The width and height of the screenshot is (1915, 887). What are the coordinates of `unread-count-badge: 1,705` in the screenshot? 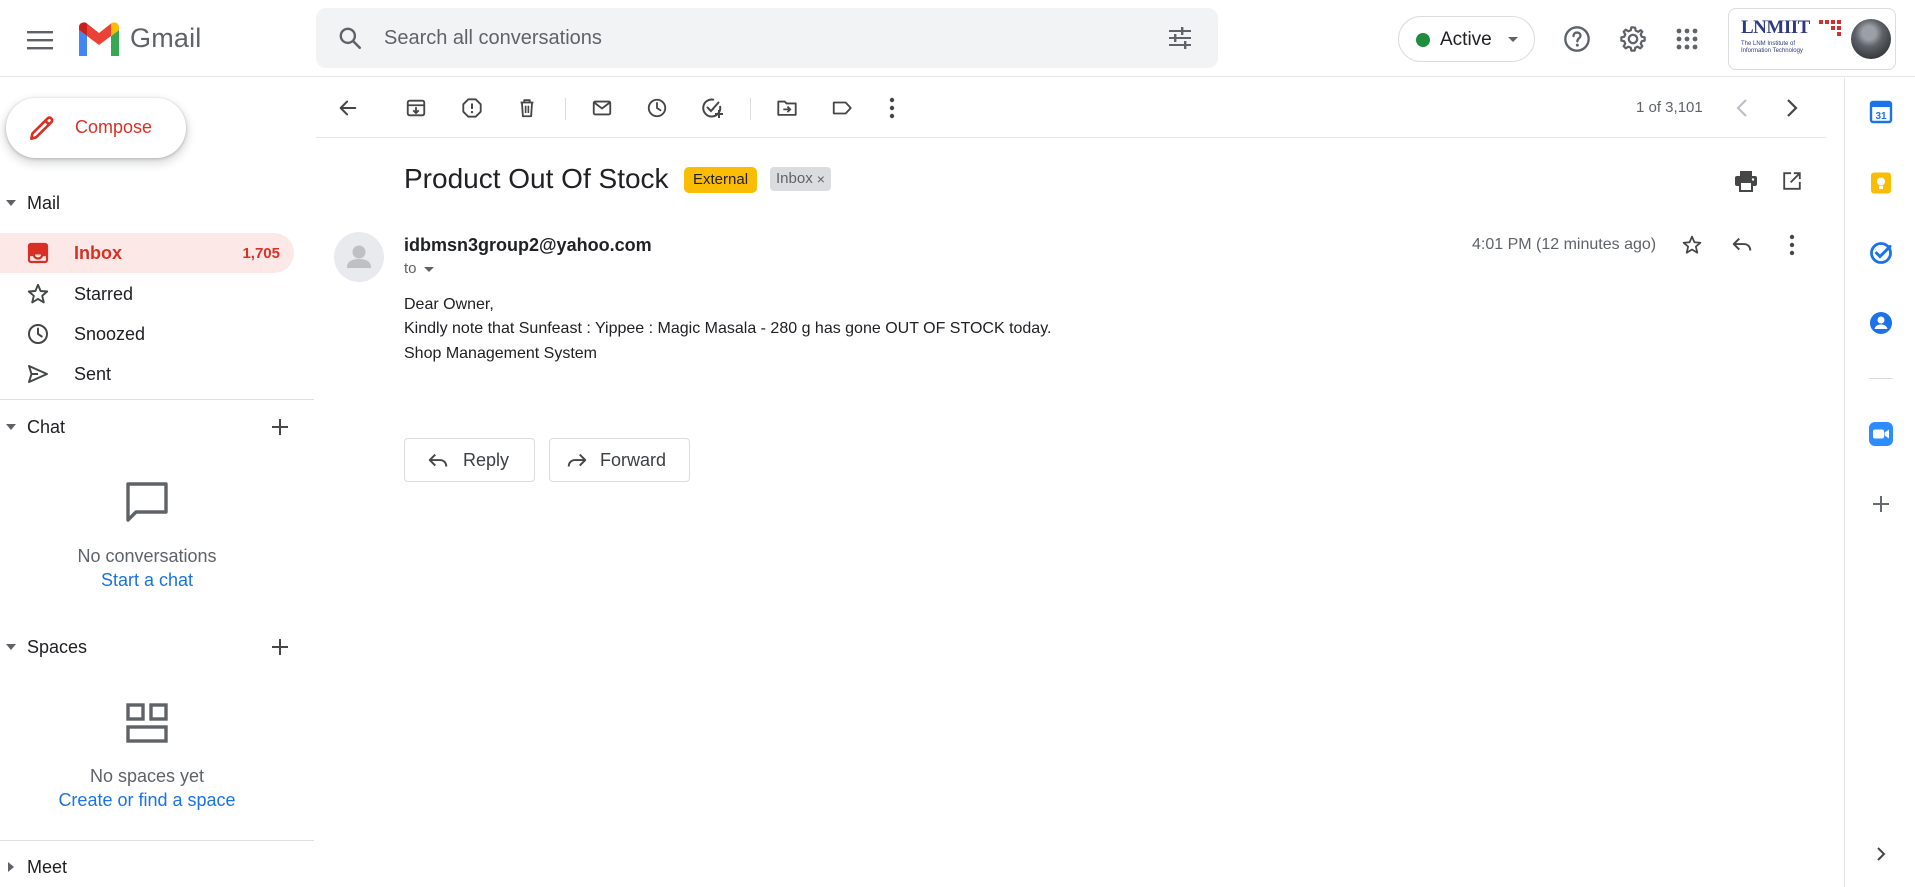 It's located at (261, 253).